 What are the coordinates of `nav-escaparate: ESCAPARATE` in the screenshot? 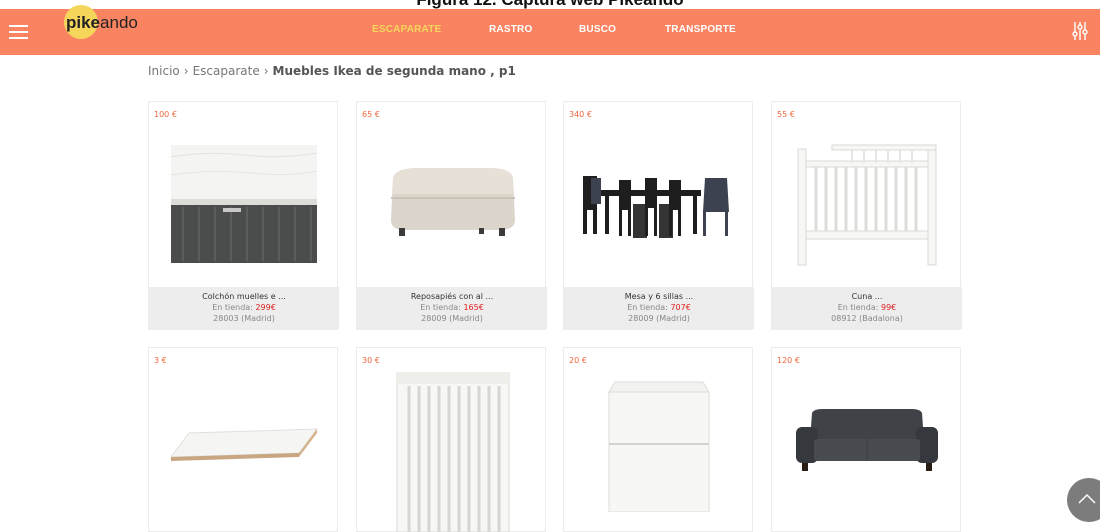 It's located at (406, 29).